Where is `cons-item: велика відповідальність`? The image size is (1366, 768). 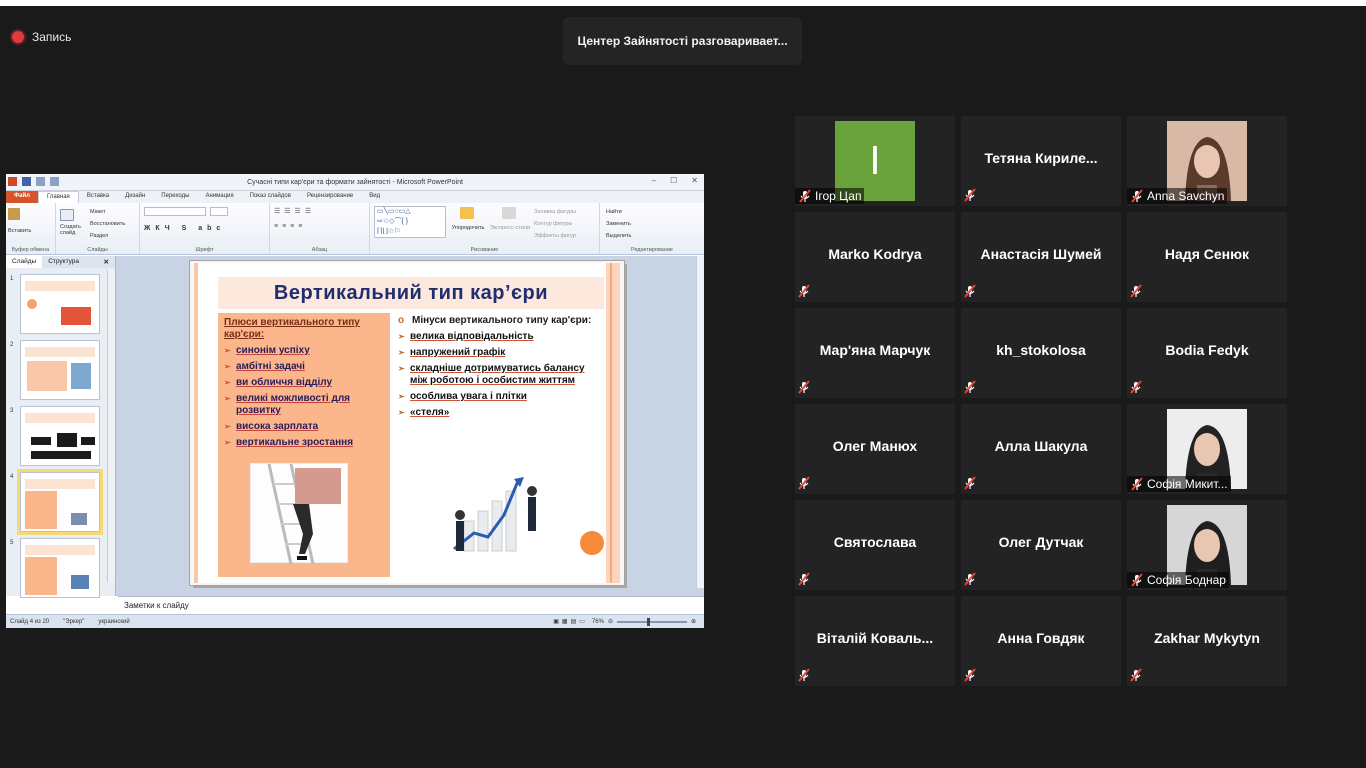 cons-item: велика відповідальність is located at coordinates (498, 337).